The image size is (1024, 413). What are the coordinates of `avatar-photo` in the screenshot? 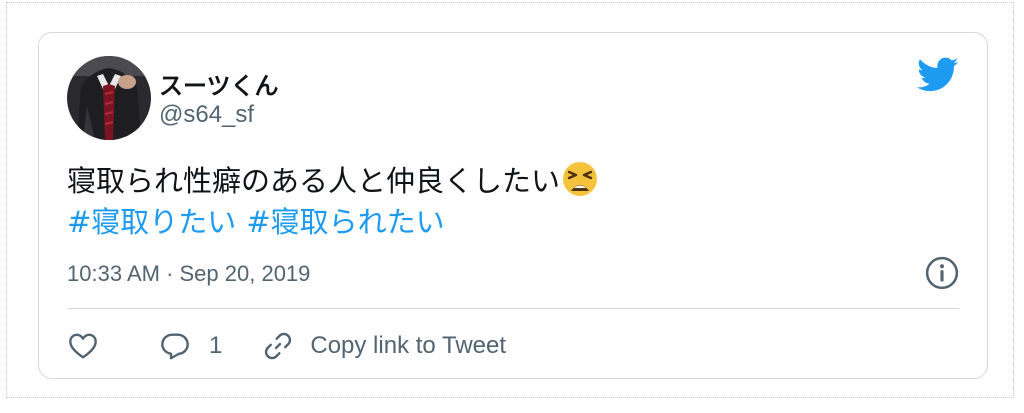 It's located at (109, 98).